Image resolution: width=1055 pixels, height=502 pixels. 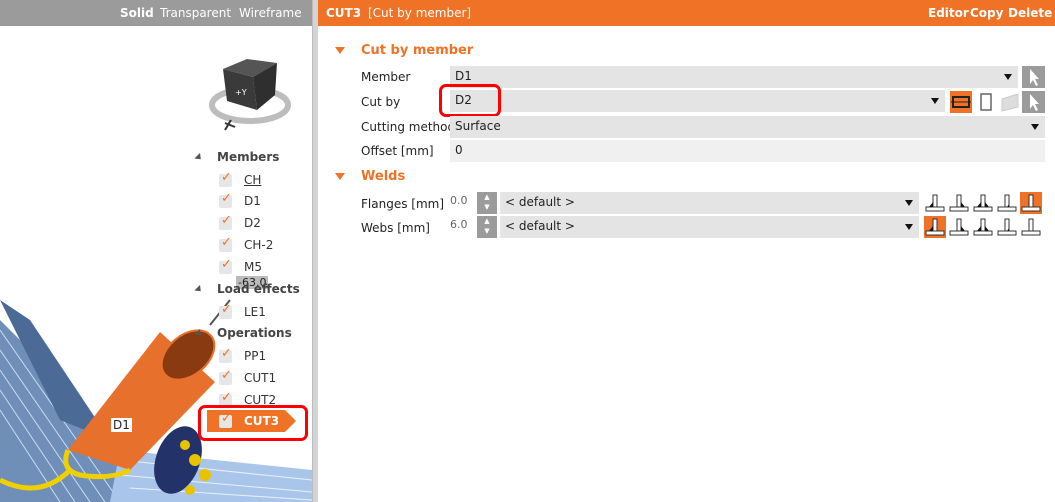 I want to click on webs-weld-none-button, so click(x=1031, y=227).